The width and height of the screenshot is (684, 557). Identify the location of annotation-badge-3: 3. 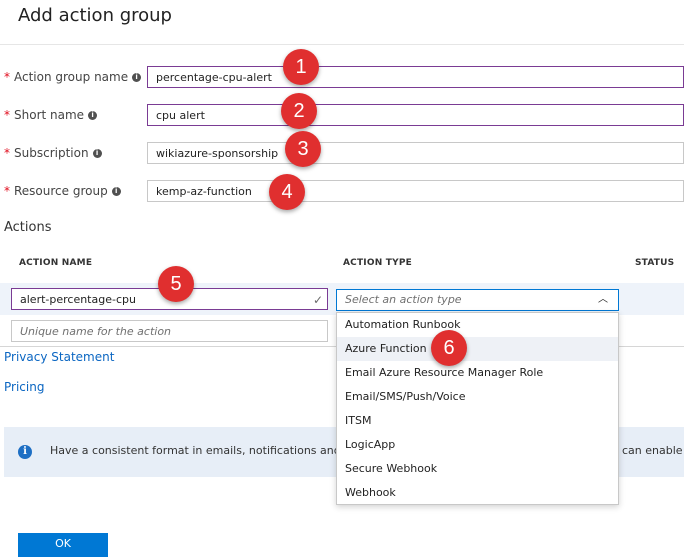
(303, 149).